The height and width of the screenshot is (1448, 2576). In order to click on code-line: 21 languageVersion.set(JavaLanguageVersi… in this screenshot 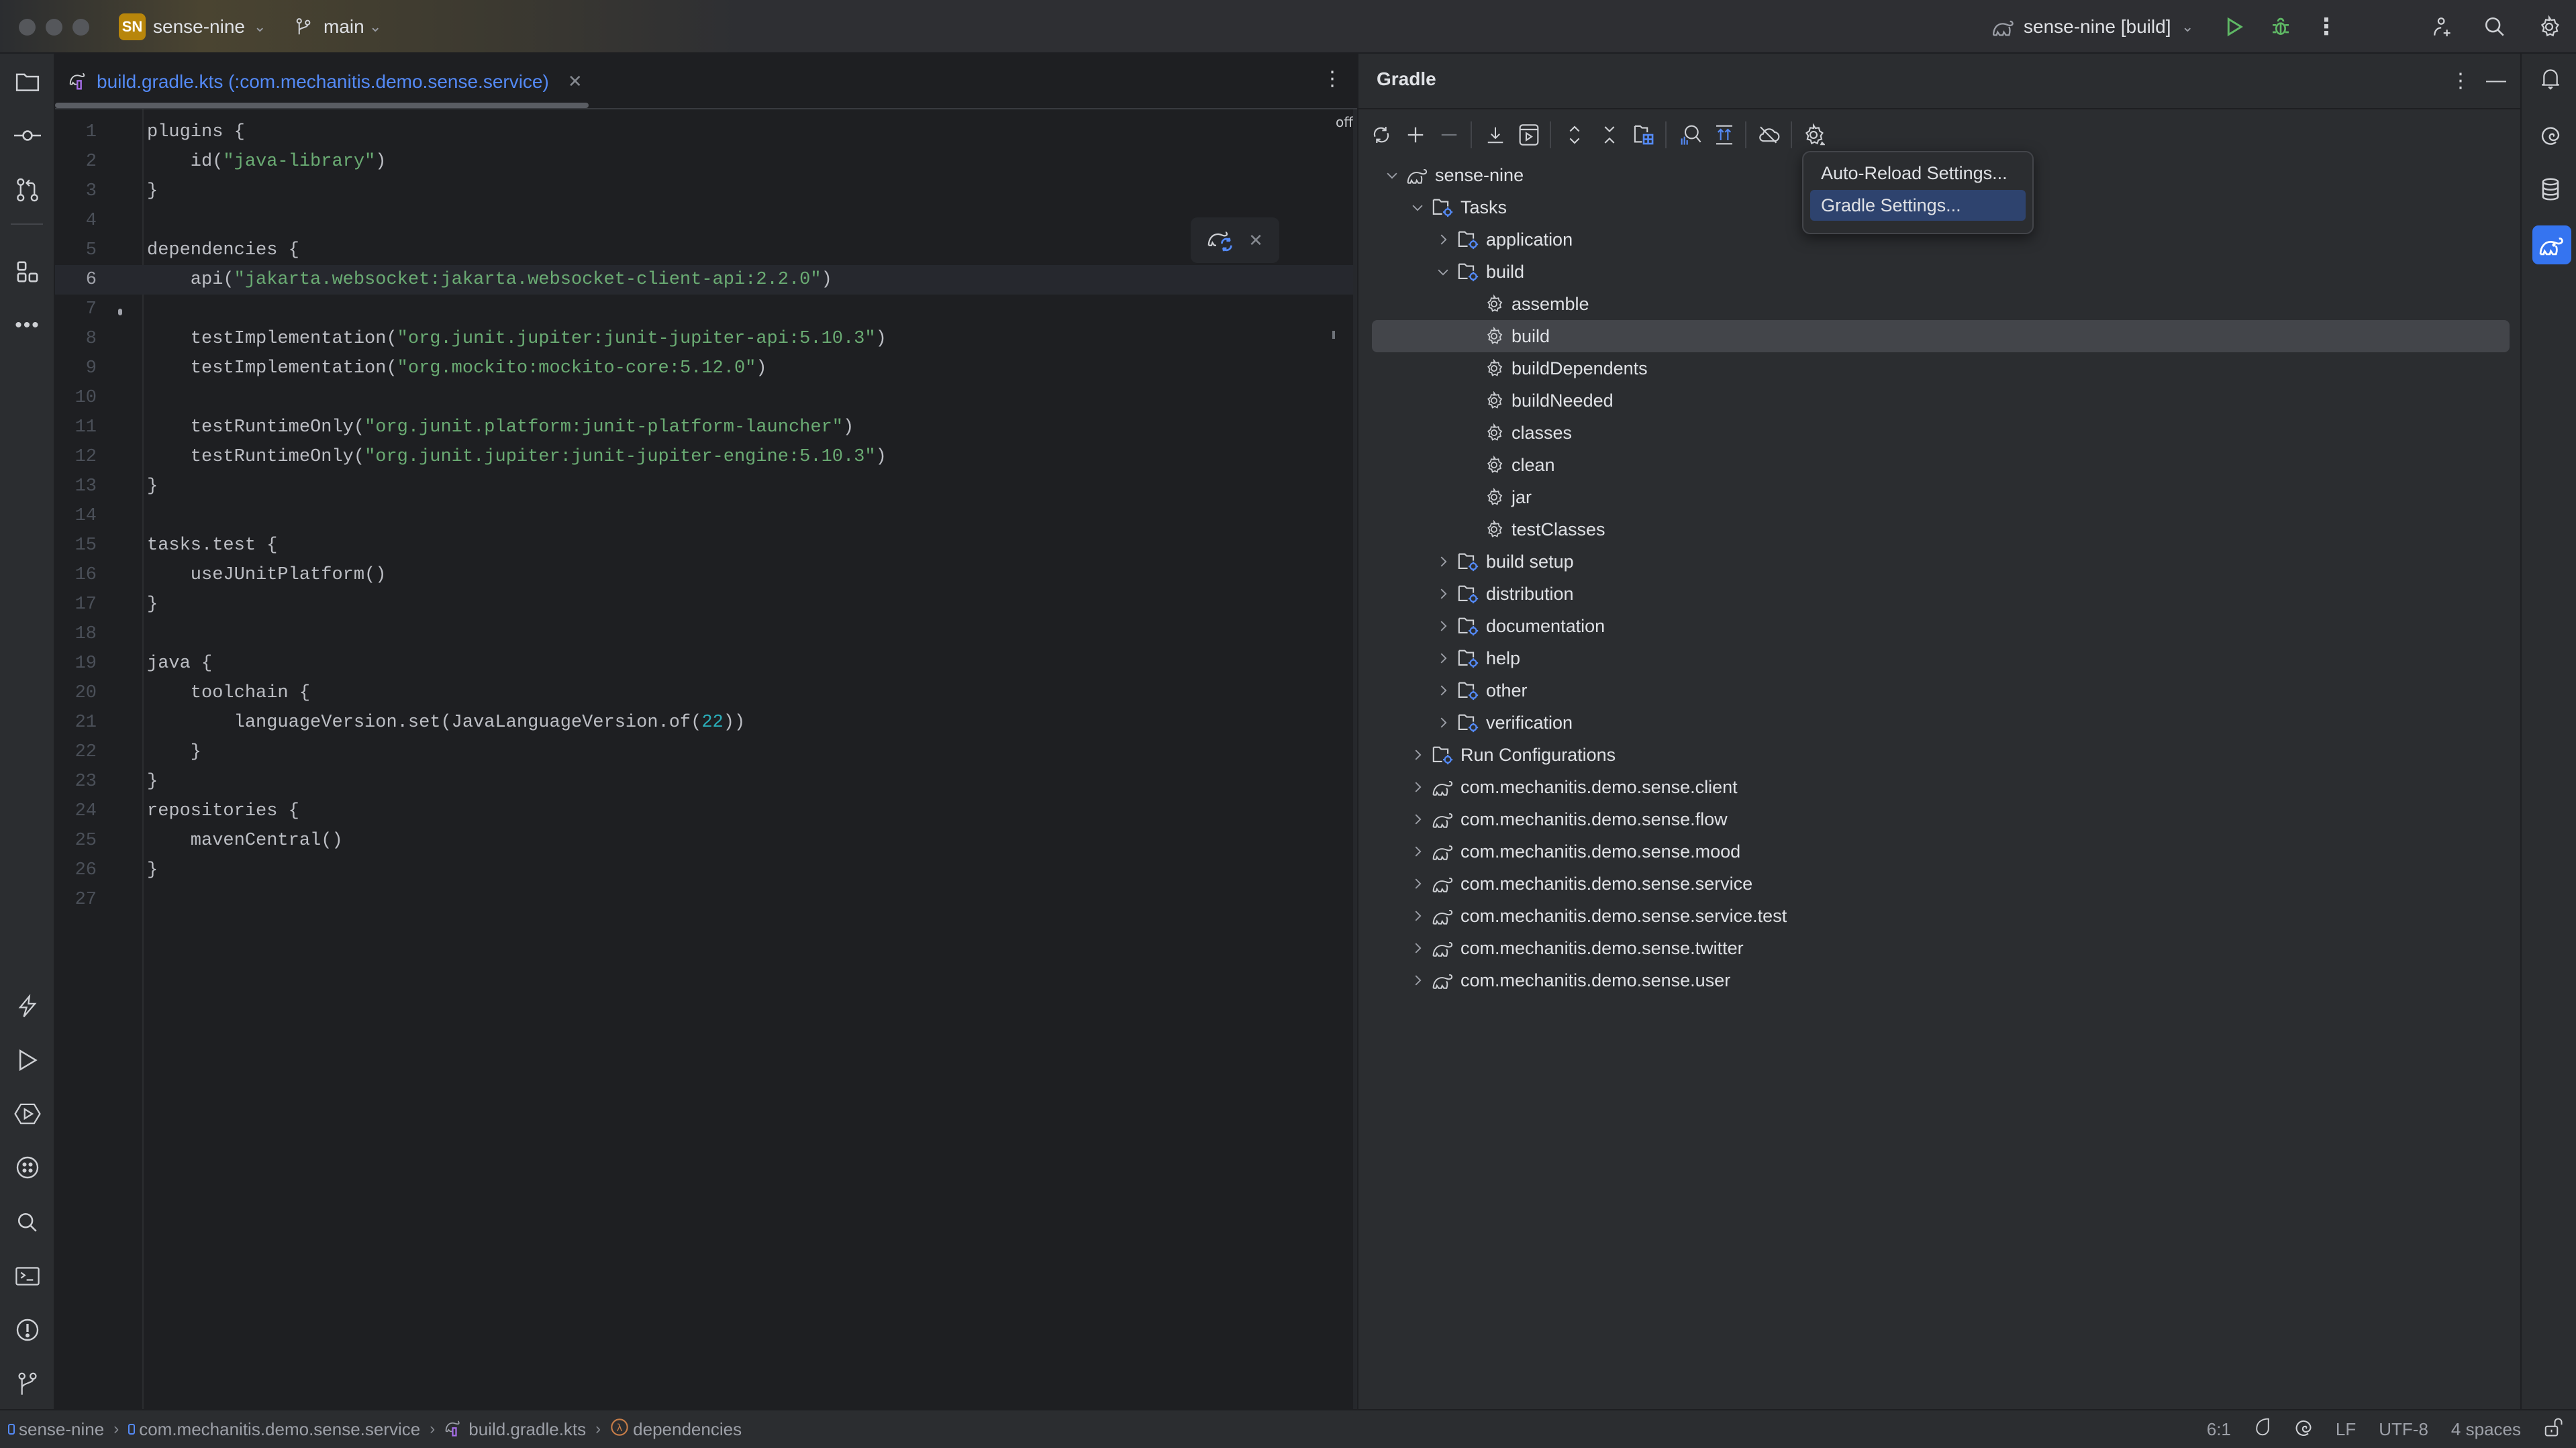, I will do `click(706, 722)`.